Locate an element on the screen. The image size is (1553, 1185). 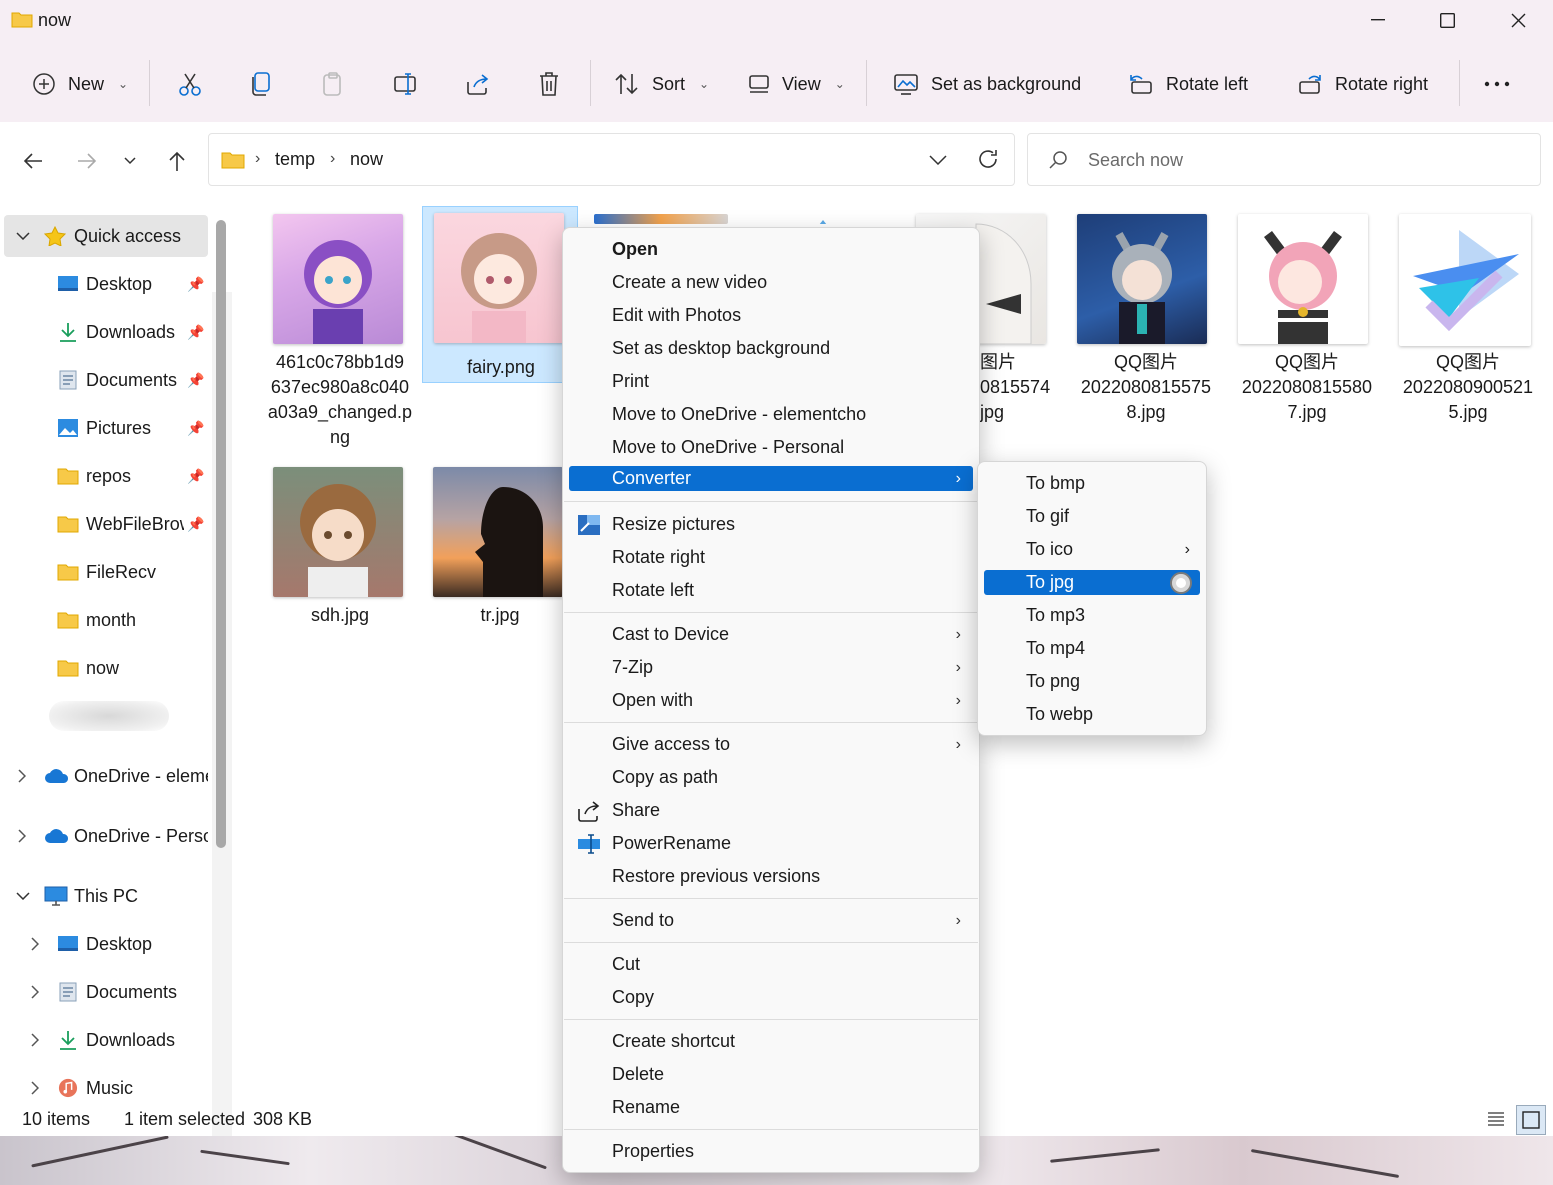
file-tile-selected: fairy.png is located at coordinates (500, 294).